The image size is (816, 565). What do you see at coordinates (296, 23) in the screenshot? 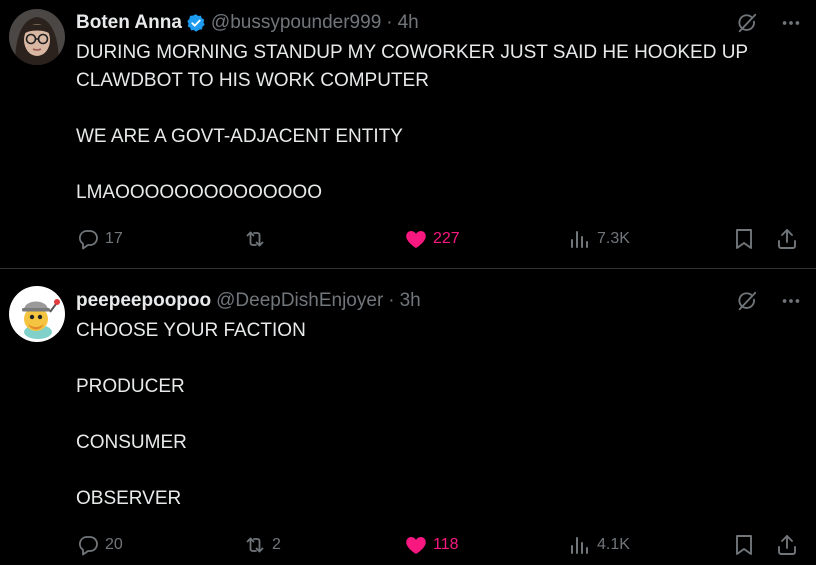
I see `handle: @bussypounder999` at bounding box center [296, 23].